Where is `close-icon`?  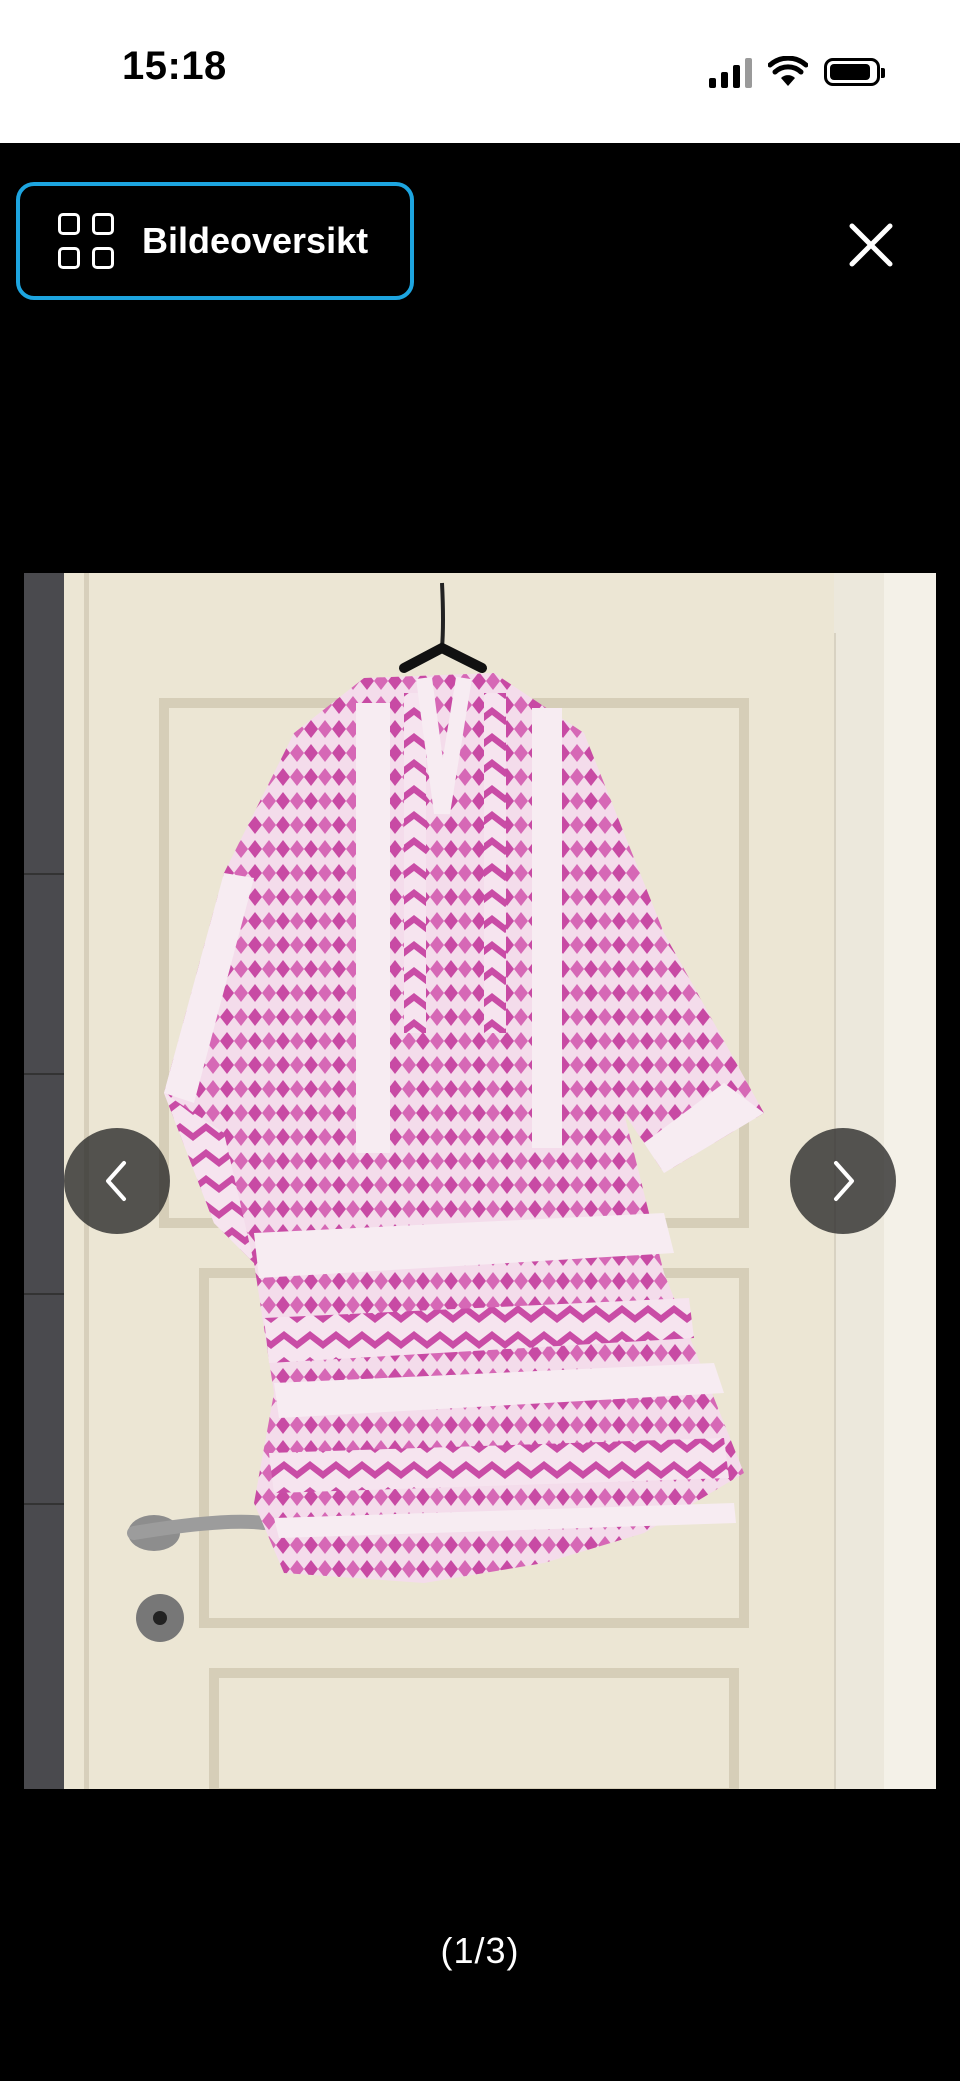 close-icon is located at coordinates (871, 245).